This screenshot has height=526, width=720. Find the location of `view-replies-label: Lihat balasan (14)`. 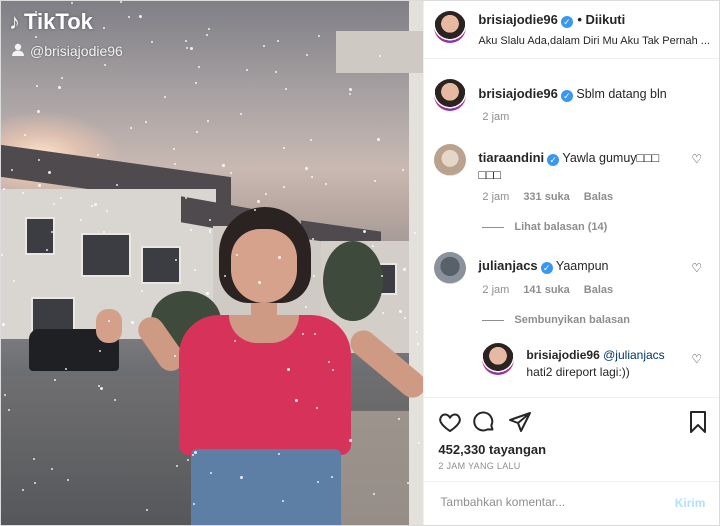

view-replies-label: Lihat balasan (14) is located at coordinates (560, 227).